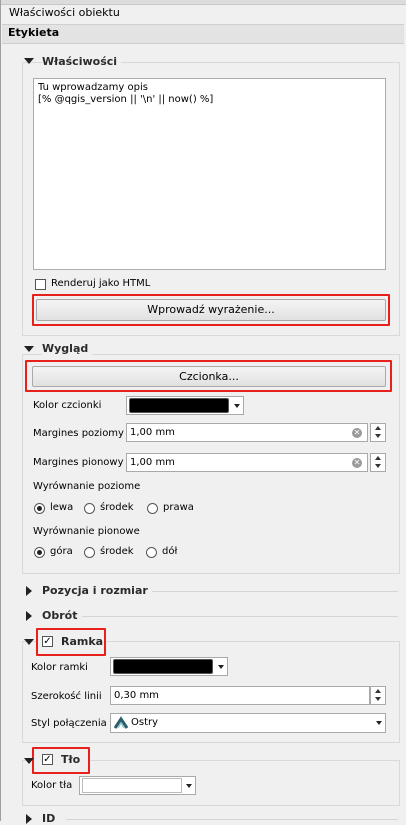 This screenshot has width=406, height=825. What do you see at coordinates (203, 34) in the screenshot?
I see `panel-header` at bounding box center [203, 34].